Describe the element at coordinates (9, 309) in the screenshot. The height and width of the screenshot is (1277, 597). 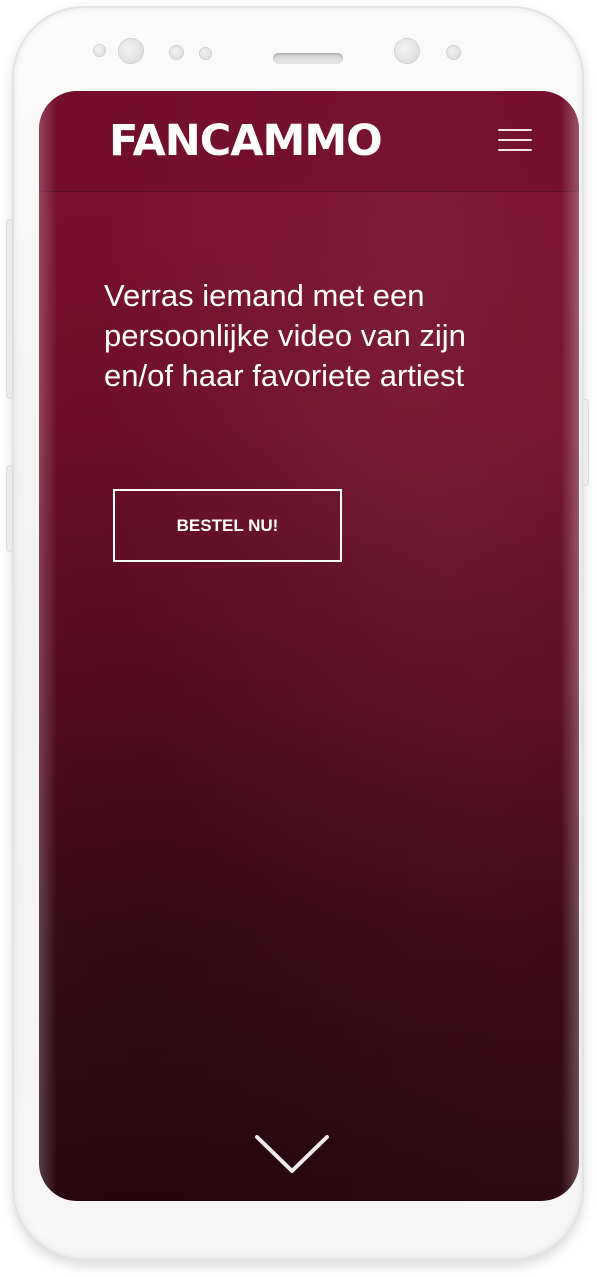
I see `volume-button` at that location.